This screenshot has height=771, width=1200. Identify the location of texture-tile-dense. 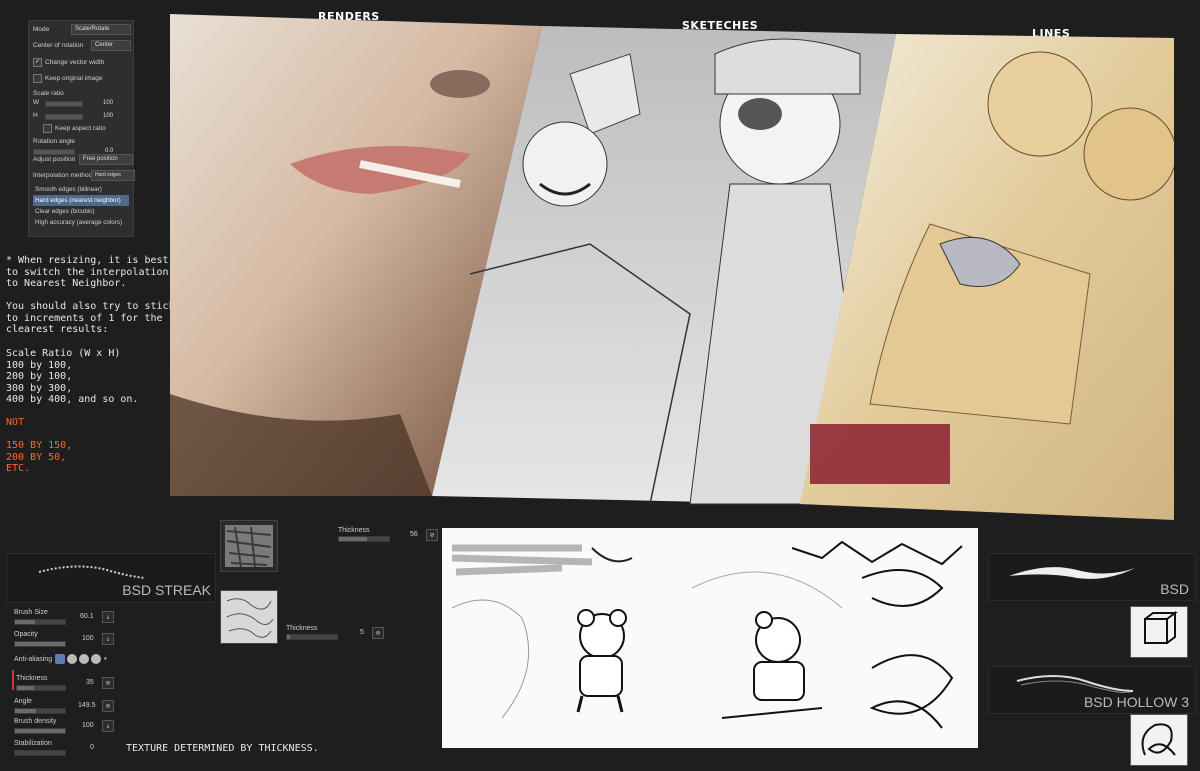
(249, 546).